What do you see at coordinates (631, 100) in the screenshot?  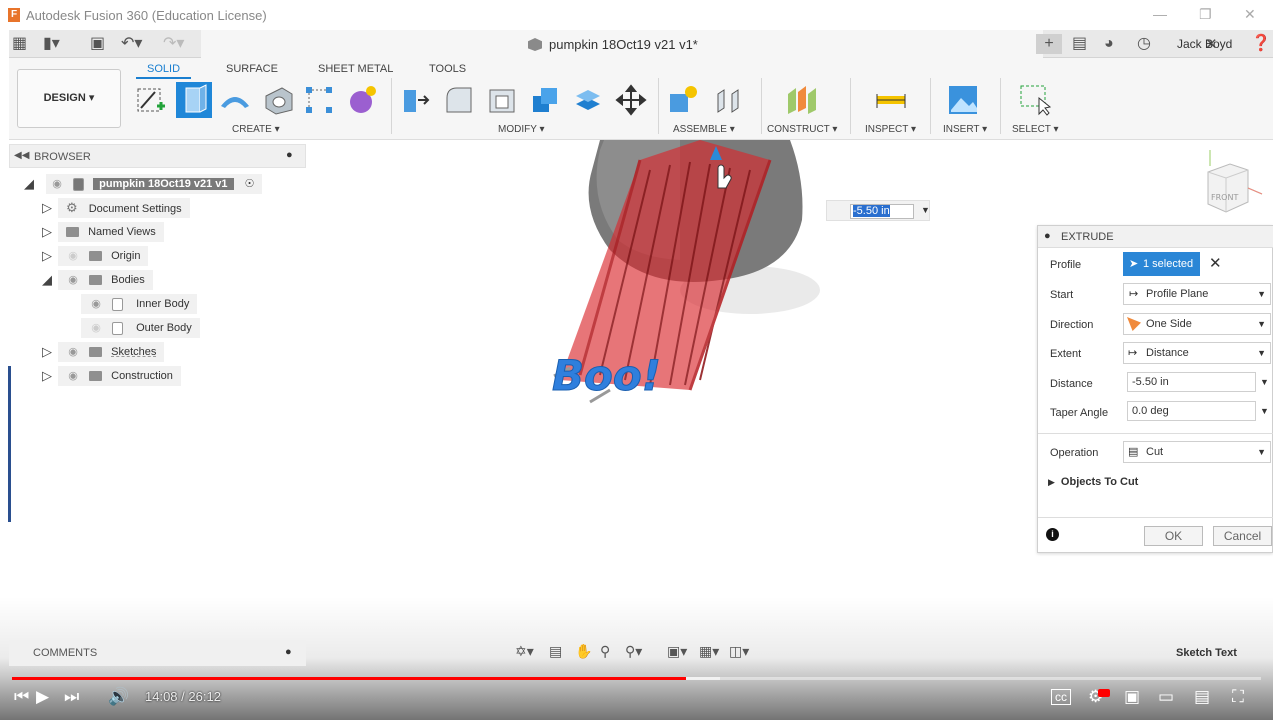 I see `move-copy-icon` at bounding box center [631, 100].